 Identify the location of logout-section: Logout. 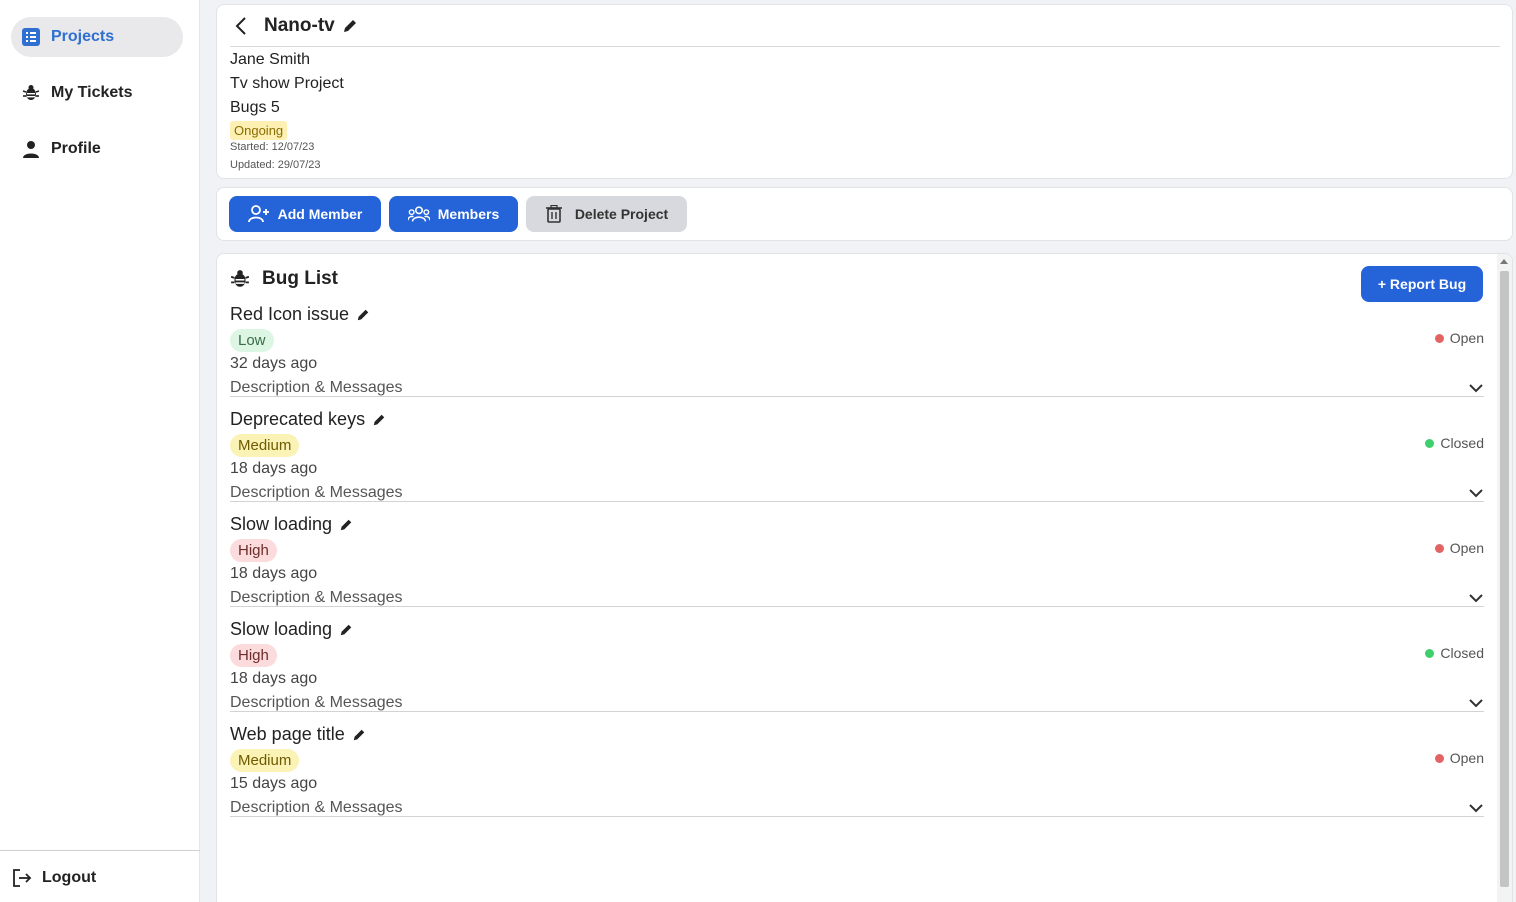
(100, 876).